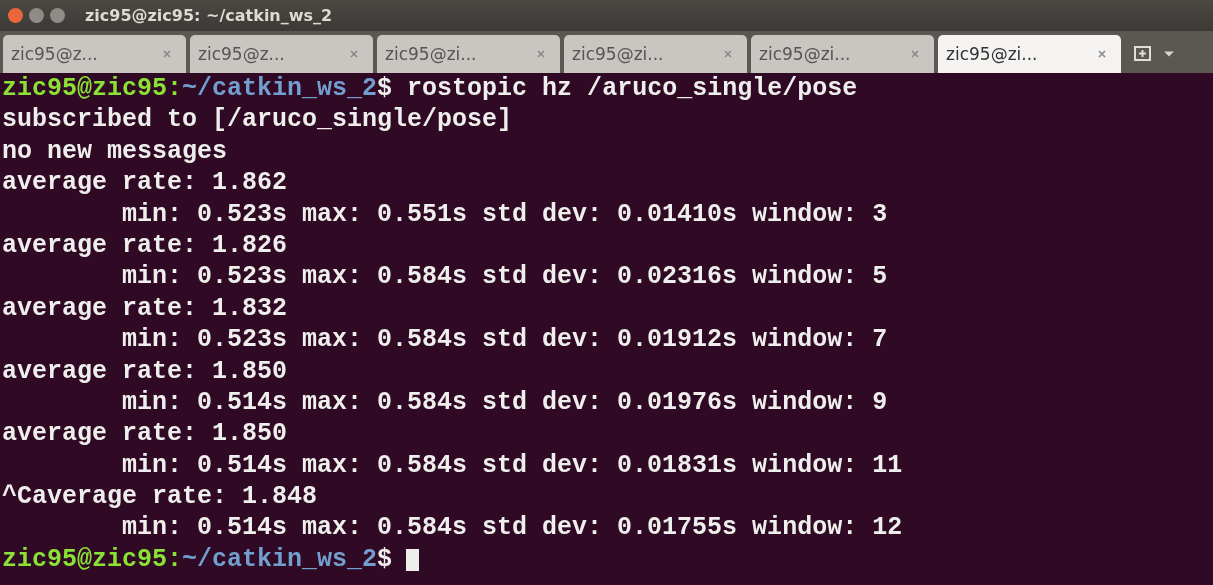  Describe the element at coordinates (15, 15) in the screenshot. I see `close-button` at that location.